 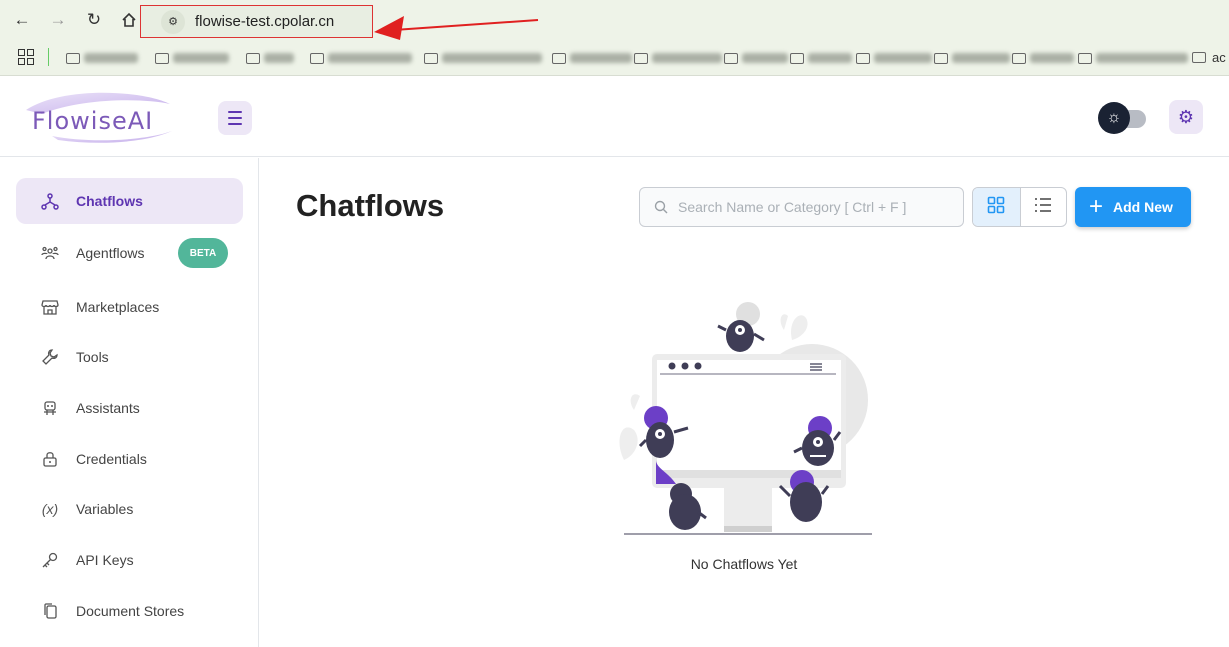 I want to click on sidebar-item-label: API Keys, so click(x=105, y=560).